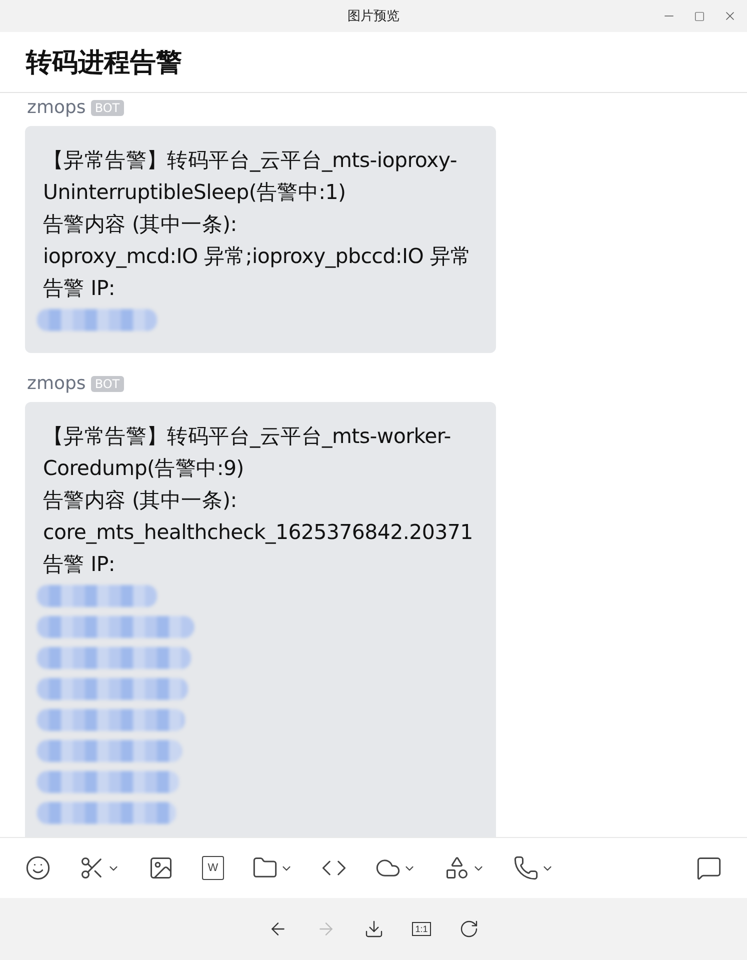 The image size is (747, 960). What do you see at coordinates (195, 192) in the screenshot?
I see `message-line: UninterruptibleSleep(告警中:1)` at bounding box center [195, 192].